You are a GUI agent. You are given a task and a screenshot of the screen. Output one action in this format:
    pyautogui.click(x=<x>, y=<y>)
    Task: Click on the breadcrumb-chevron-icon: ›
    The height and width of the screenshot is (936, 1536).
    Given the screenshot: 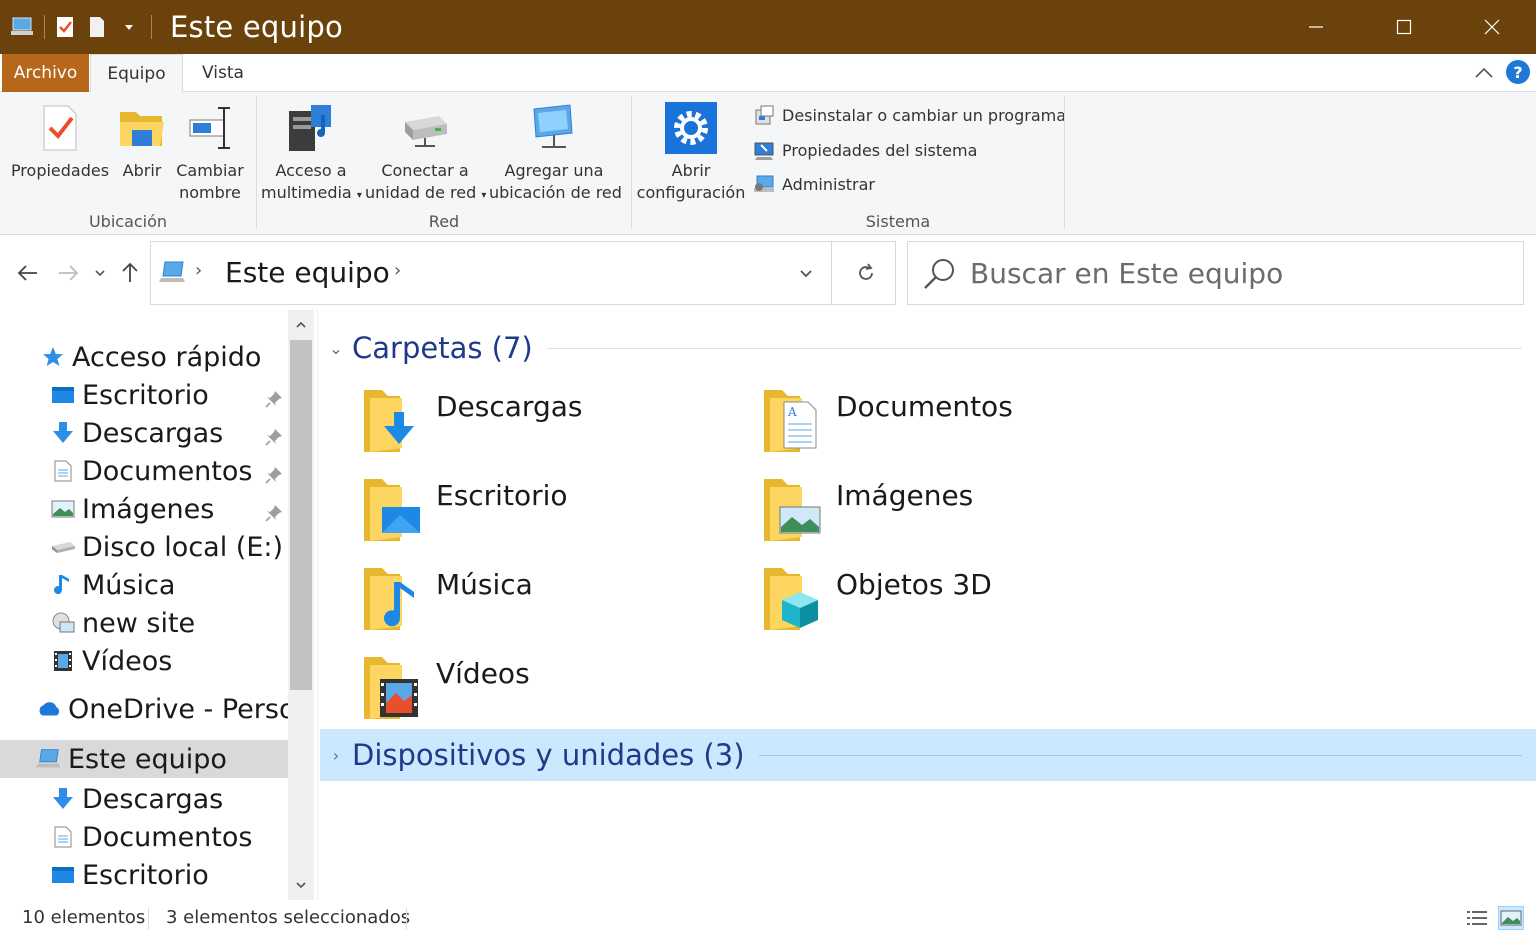 What is the action you would take?
    pyautogui.click(x=397, y=270)
    